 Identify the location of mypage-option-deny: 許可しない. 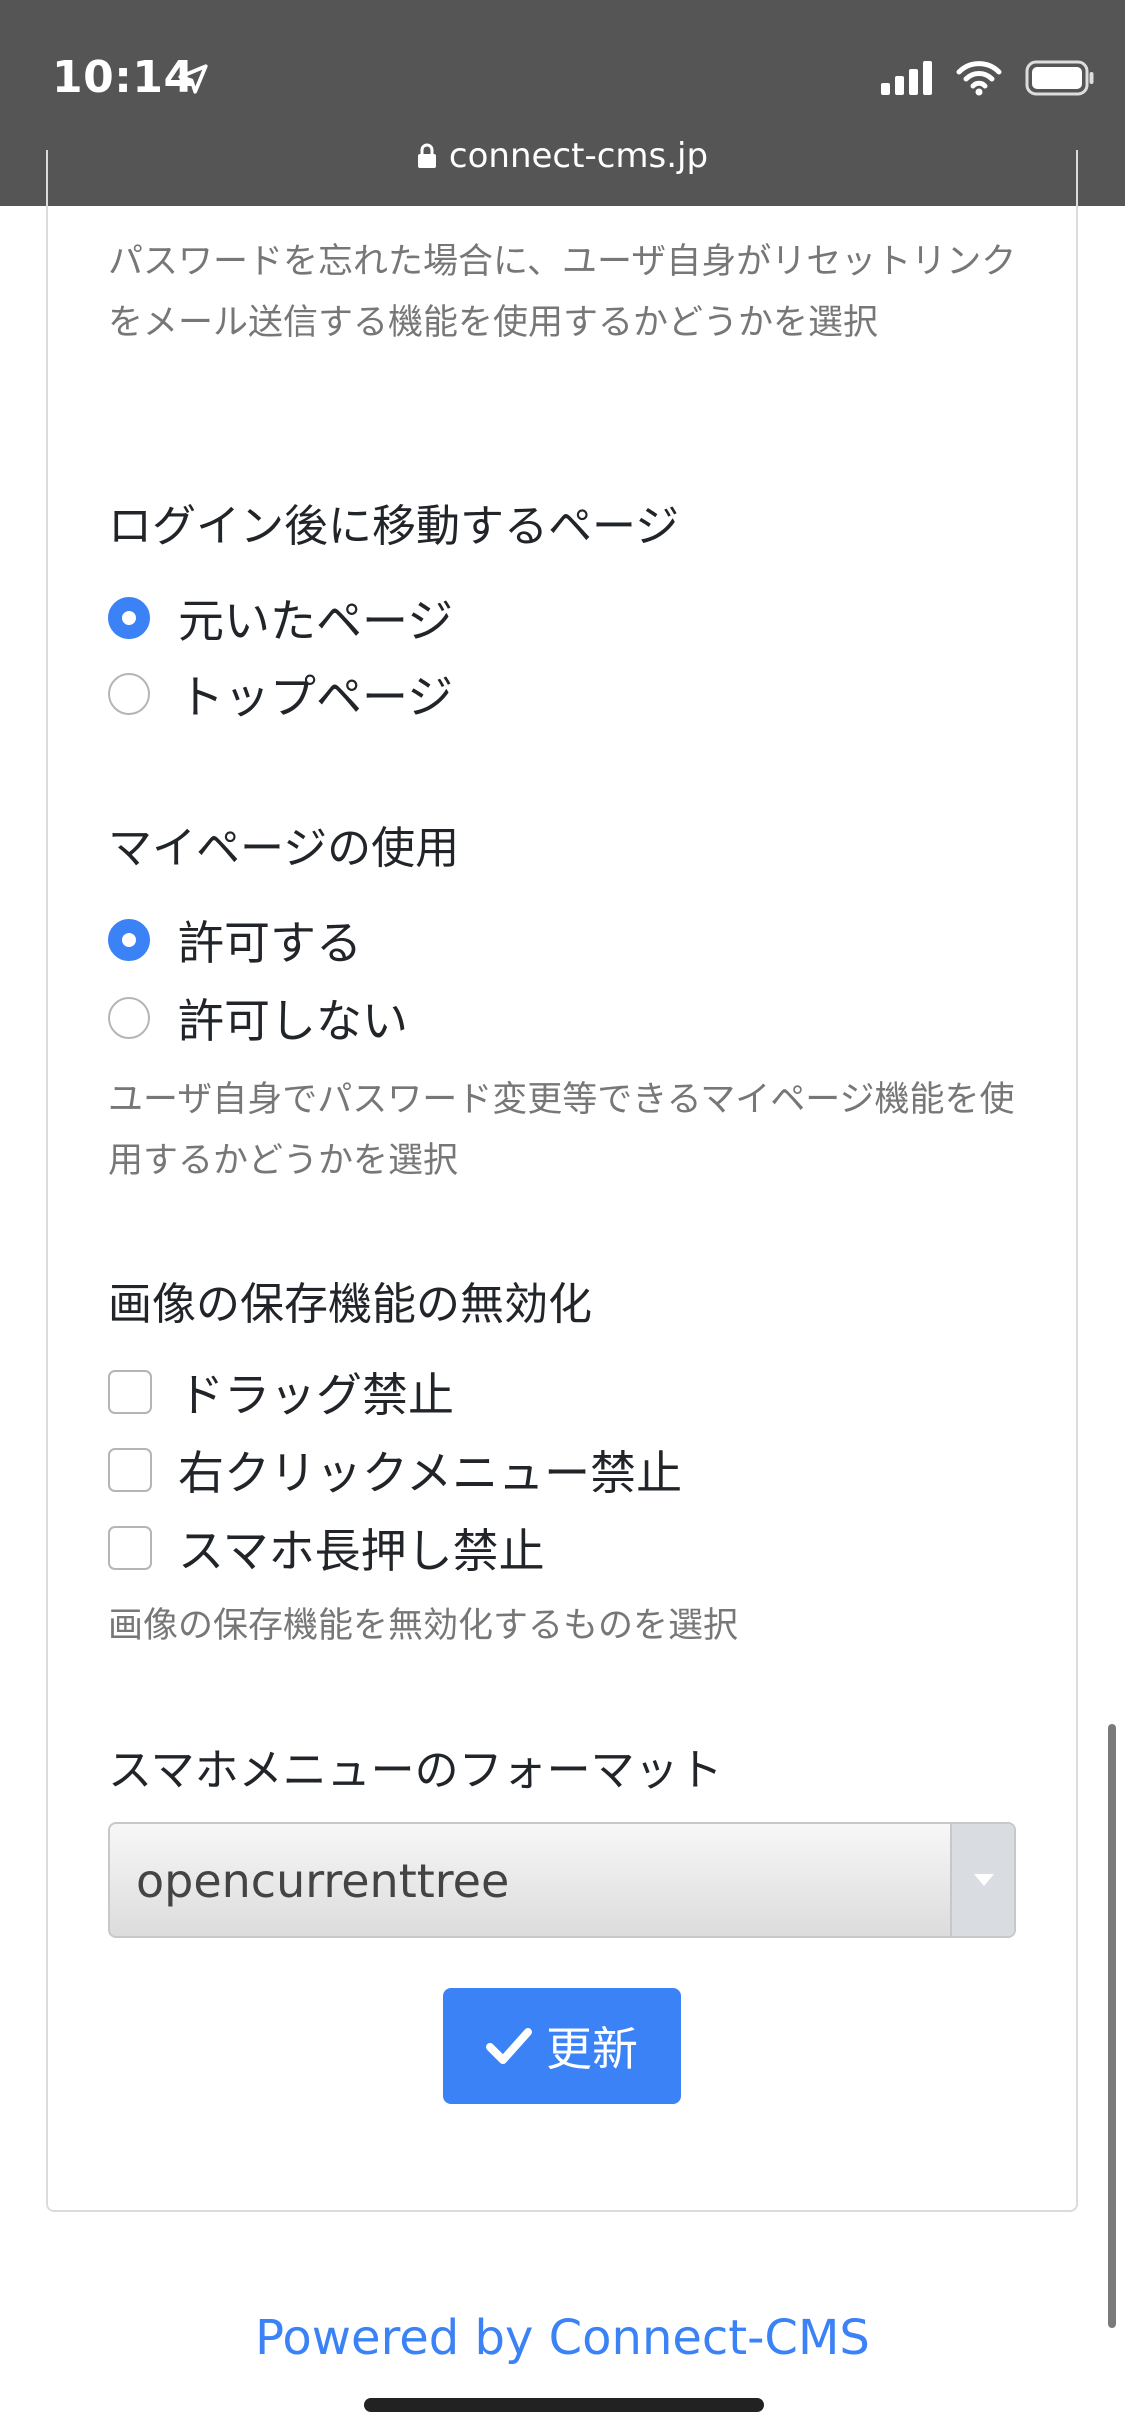
(258, 1019).